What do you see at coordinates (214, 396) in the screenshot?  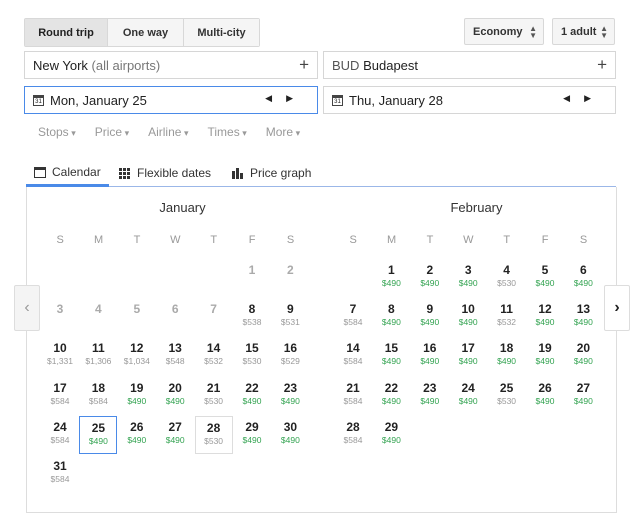 I see `calendar-day: 21 $530` at bounding box center [214, 396].